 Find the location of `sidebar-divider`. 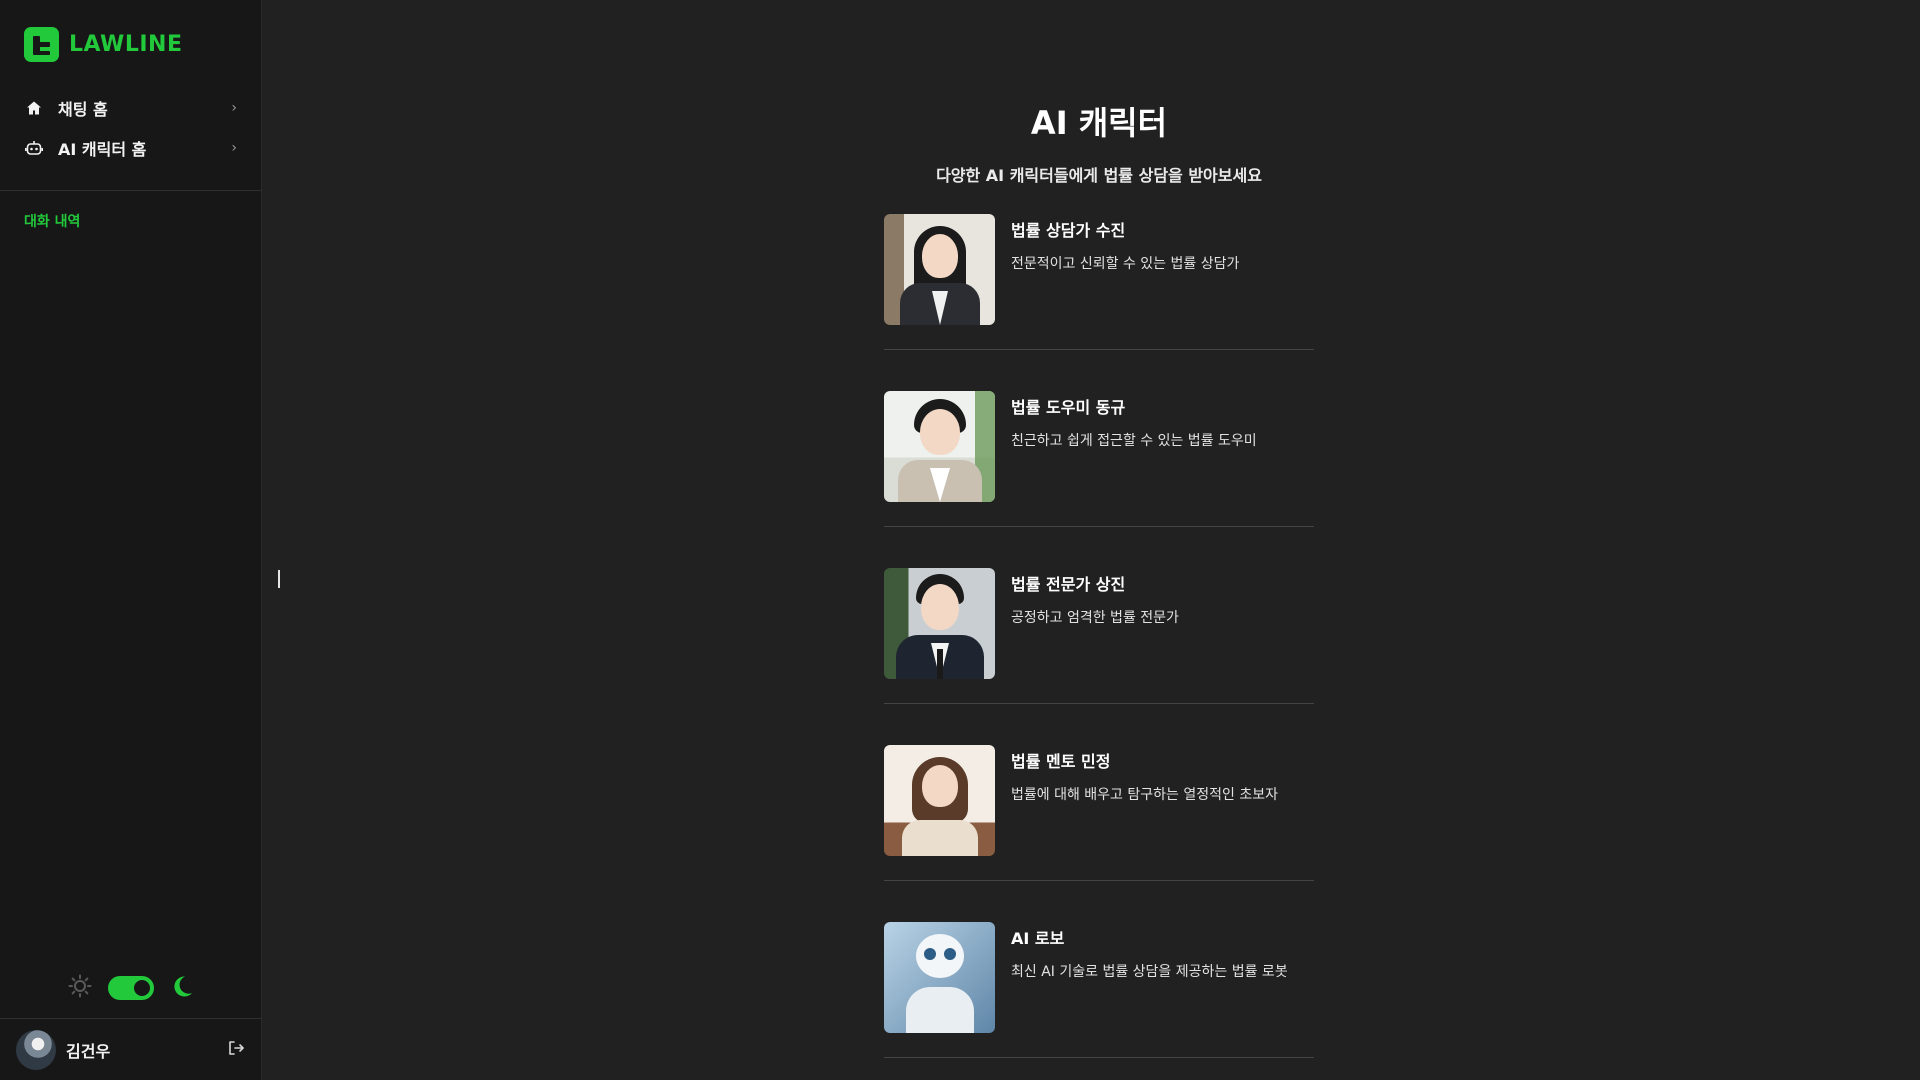

sidebar-divider is located at coordinates (130, 190).